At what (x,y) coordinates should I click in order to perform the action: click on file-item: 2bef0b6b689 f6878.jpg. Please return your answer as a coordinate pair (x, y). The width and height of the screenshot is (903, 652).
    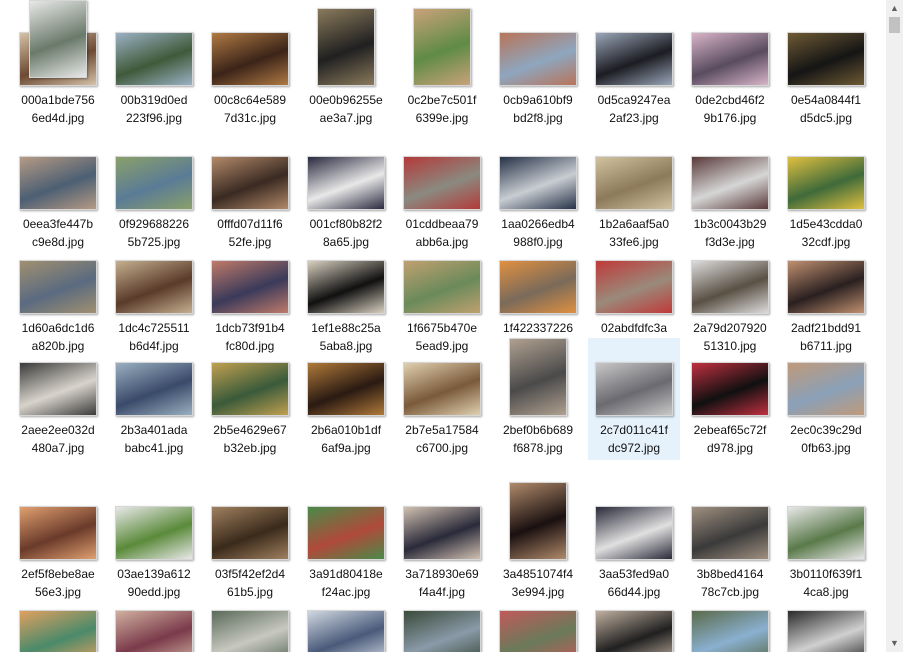
    Looking at the image, I should click on (538, 397).